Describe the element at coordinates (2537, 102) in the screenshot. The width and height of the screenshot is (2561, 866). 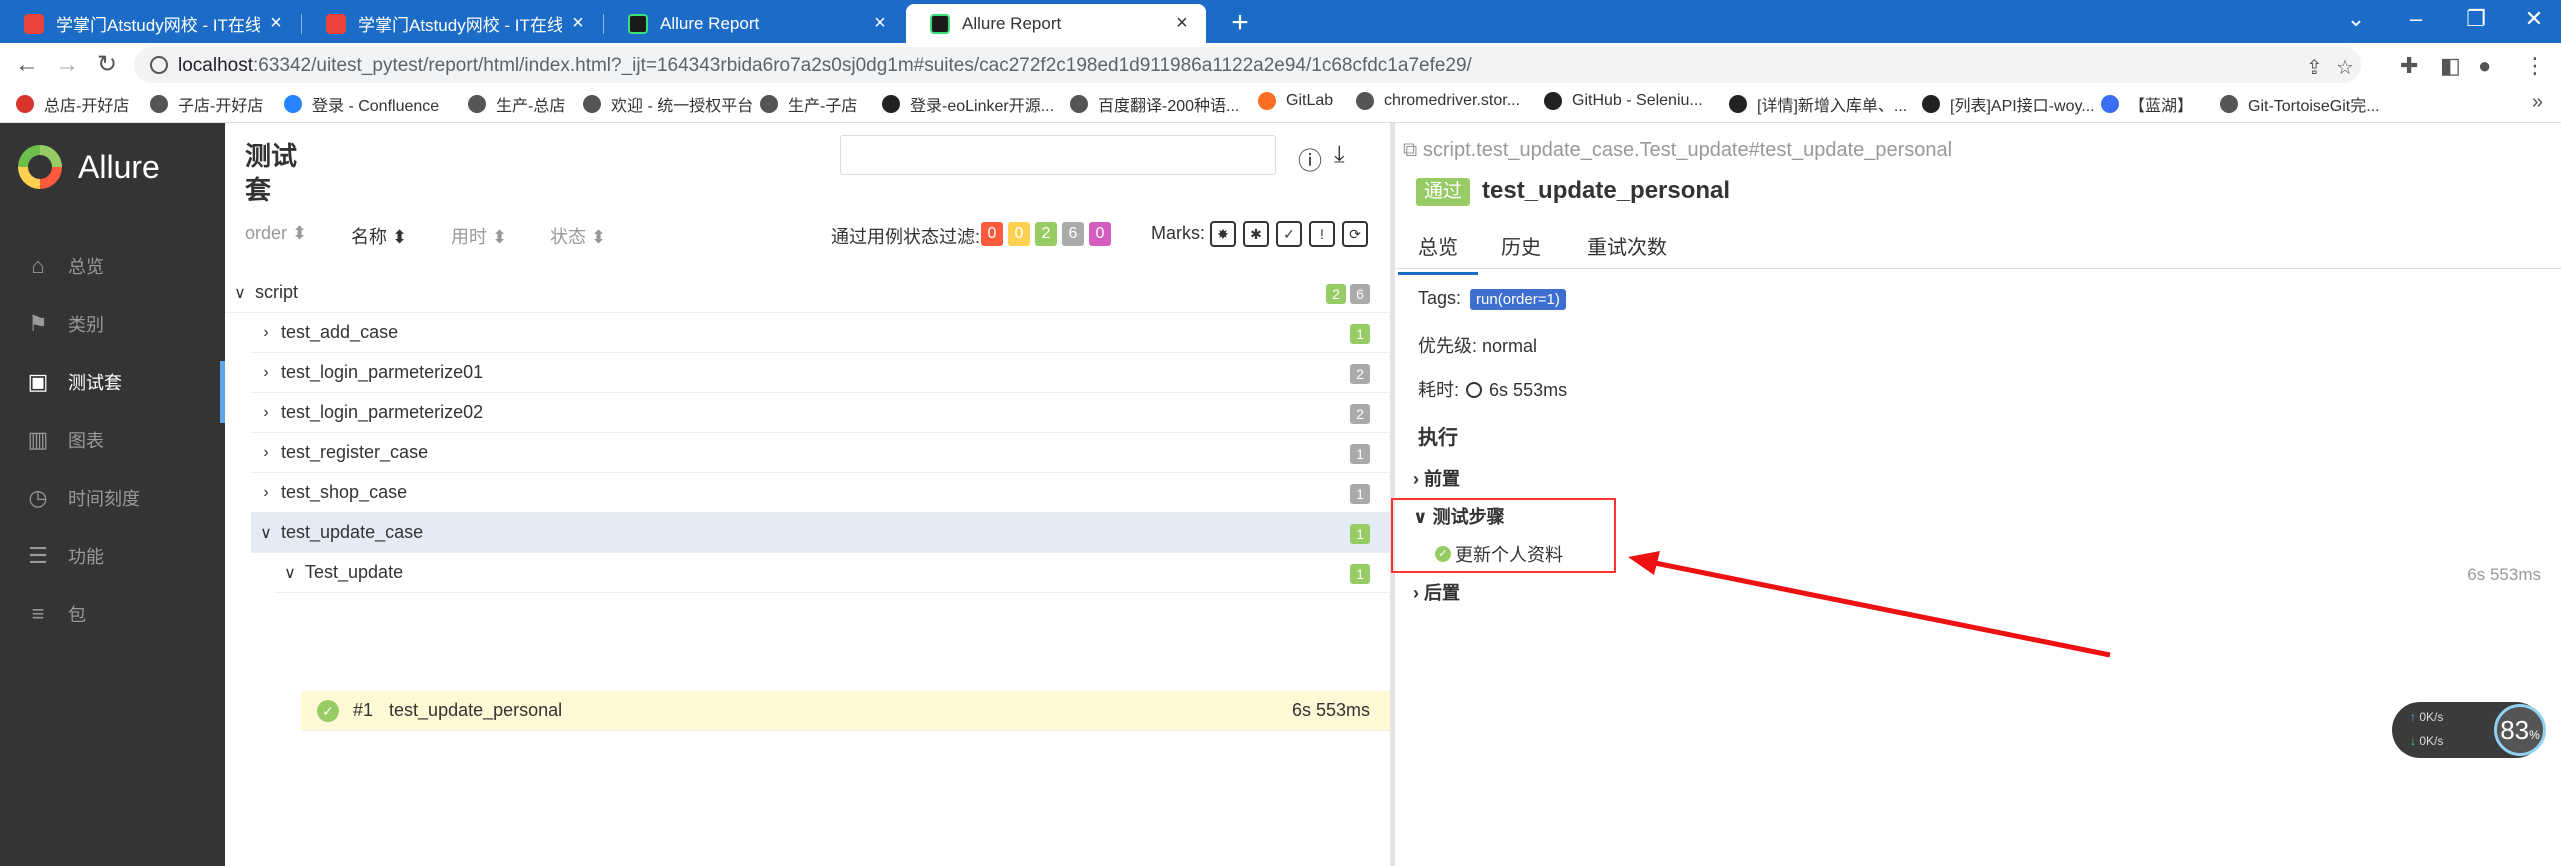
I see `more-bookmarks-icon: »` at that location.